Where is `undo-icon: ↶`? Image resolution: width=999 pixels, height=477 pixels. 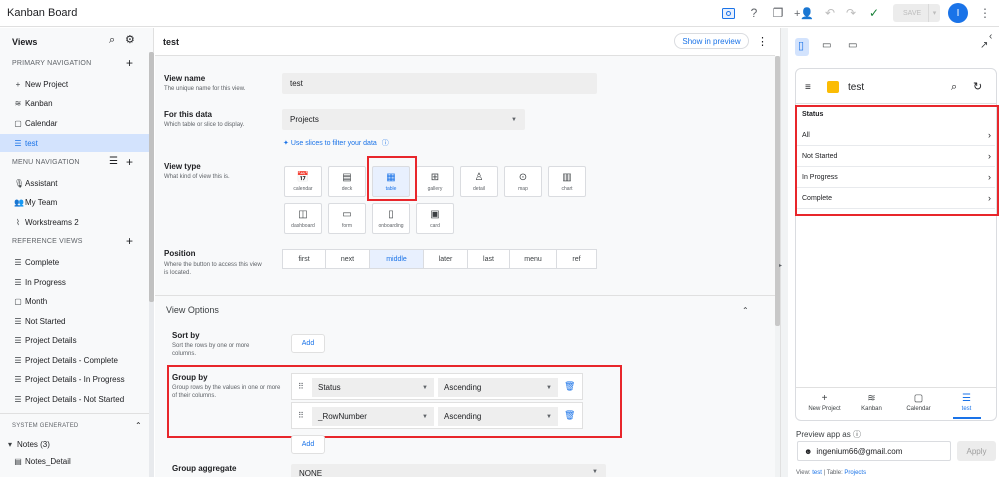 undo-icon: ↶ is located at coordinates (830, 13).